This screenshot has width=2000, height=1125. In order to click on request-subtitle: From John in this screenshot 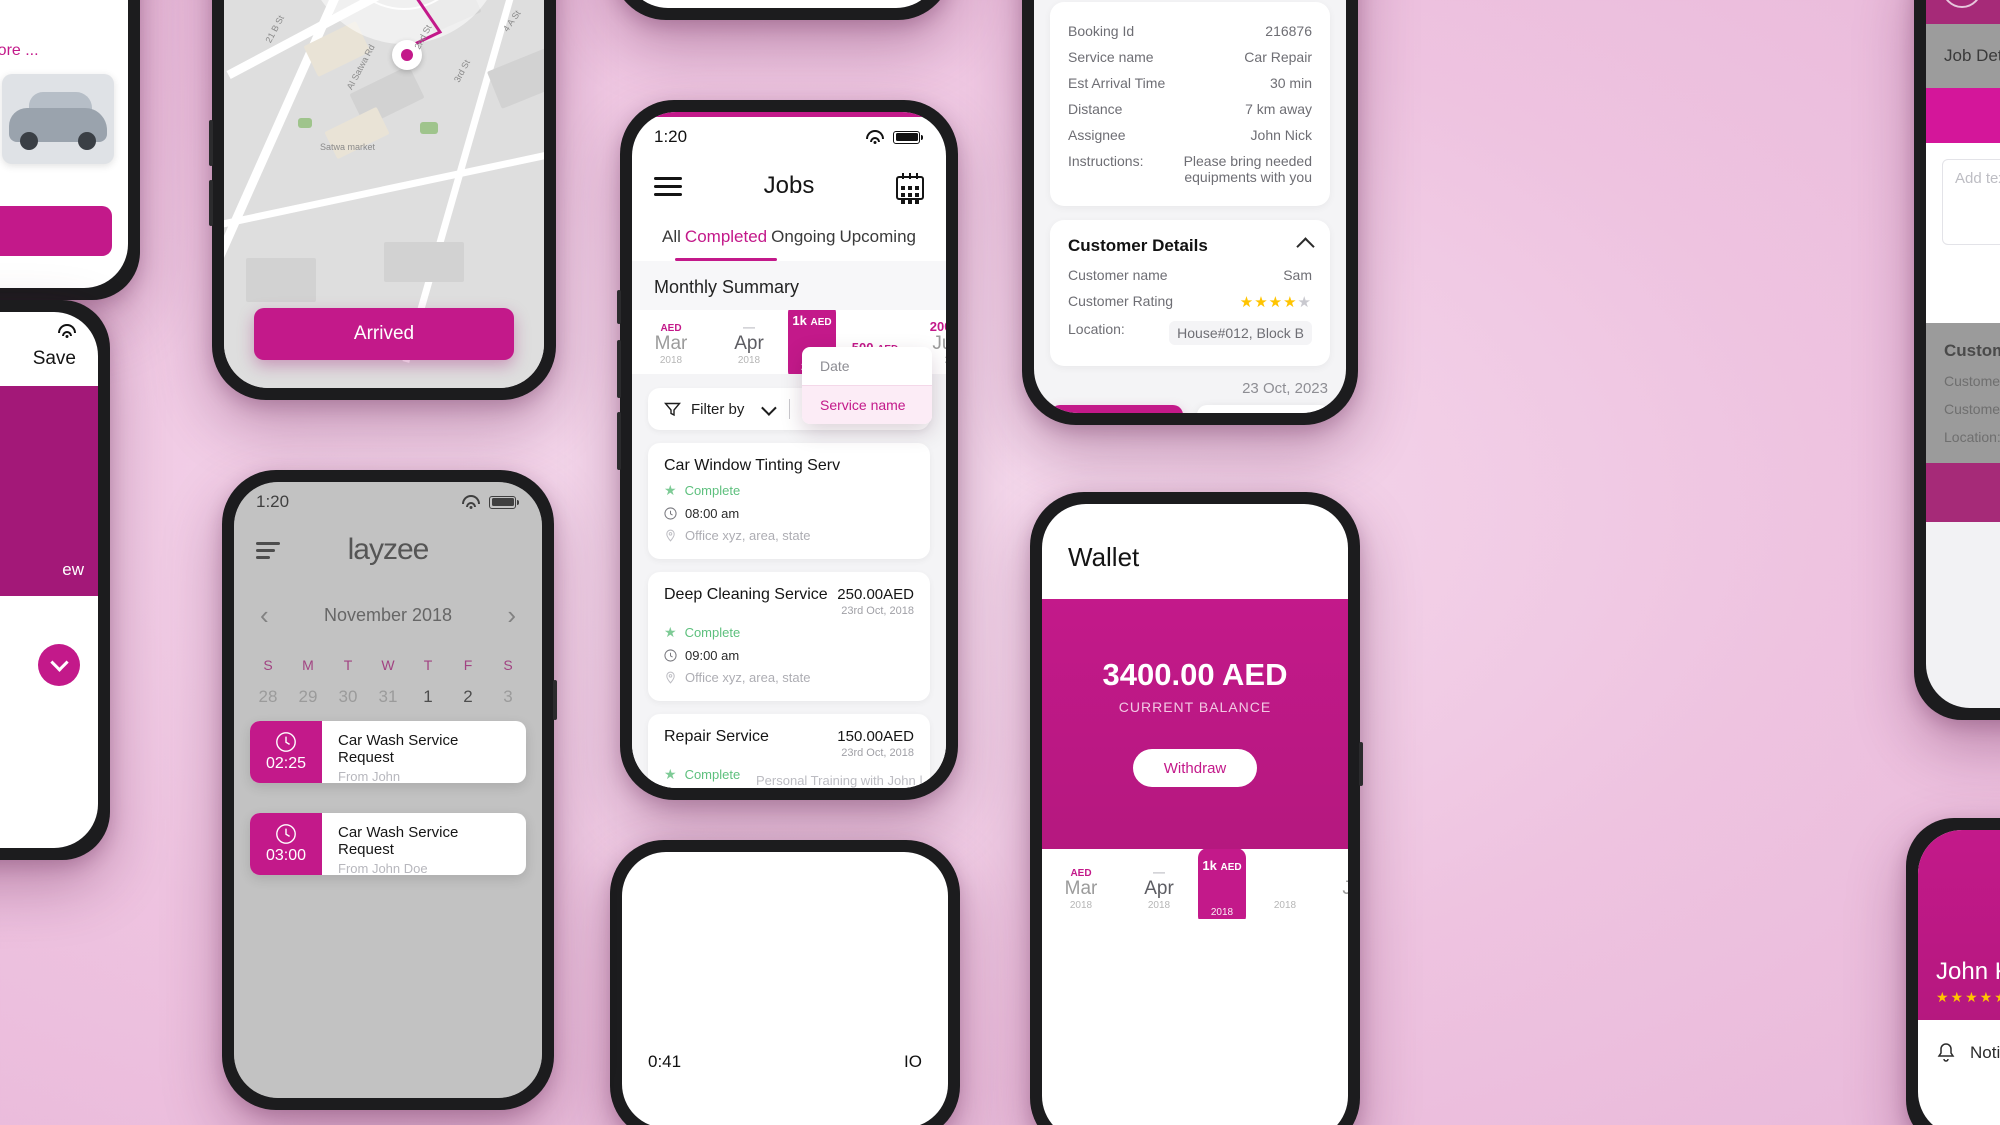, I will do `click(369, 776)`.